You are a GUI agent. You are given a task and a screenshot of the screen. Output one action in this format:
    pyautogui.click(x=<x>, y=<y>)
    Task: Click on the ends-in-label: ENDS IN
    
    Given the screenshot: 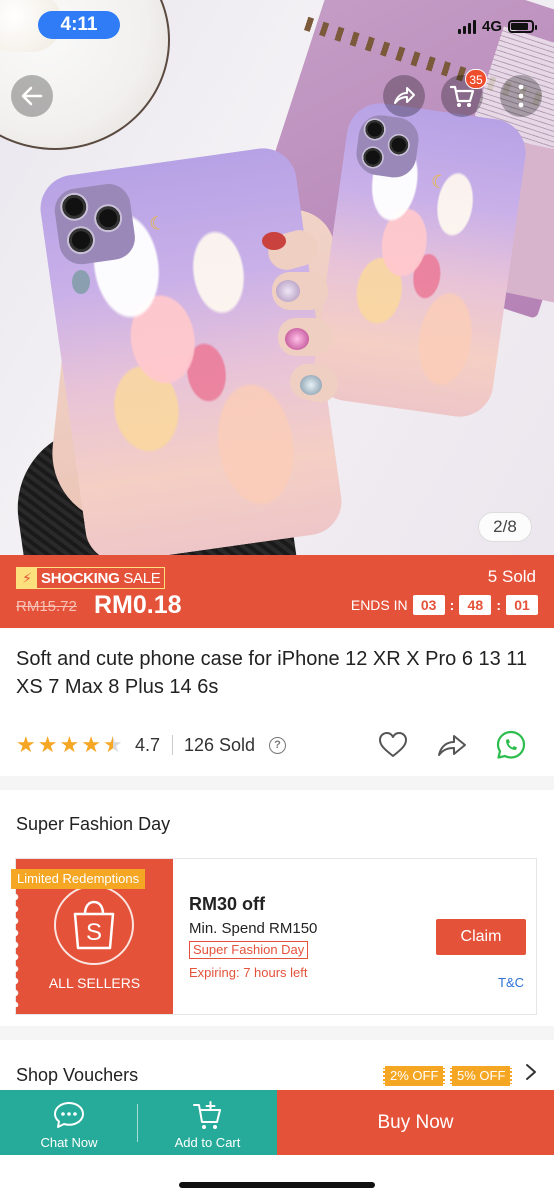 What is the action you would take?
    pyautogui.click(x=379, y=605)
    